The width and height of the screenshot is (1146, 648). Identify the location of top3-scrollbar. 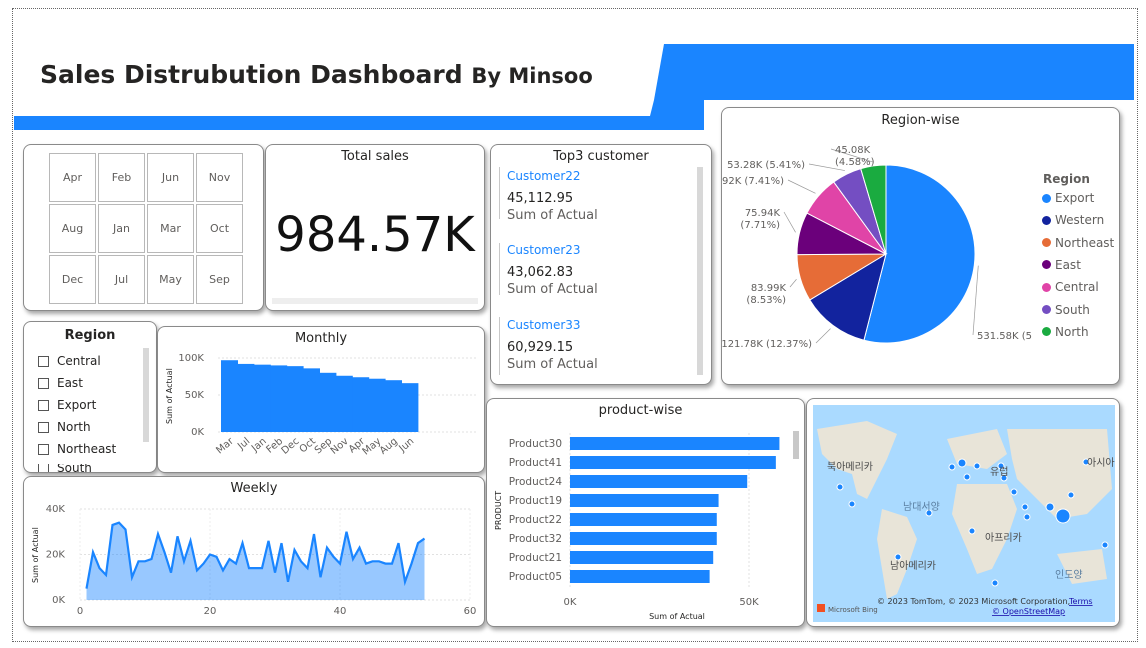
(700, 271).